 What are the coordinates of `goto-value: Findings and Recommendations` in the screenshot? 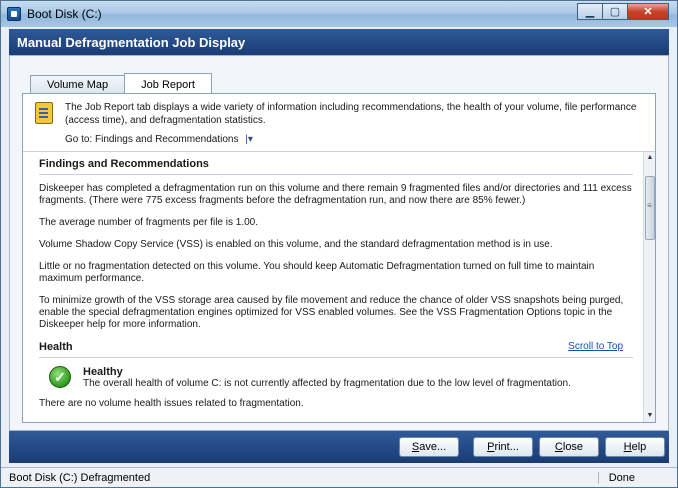 It's located at (166, 139).